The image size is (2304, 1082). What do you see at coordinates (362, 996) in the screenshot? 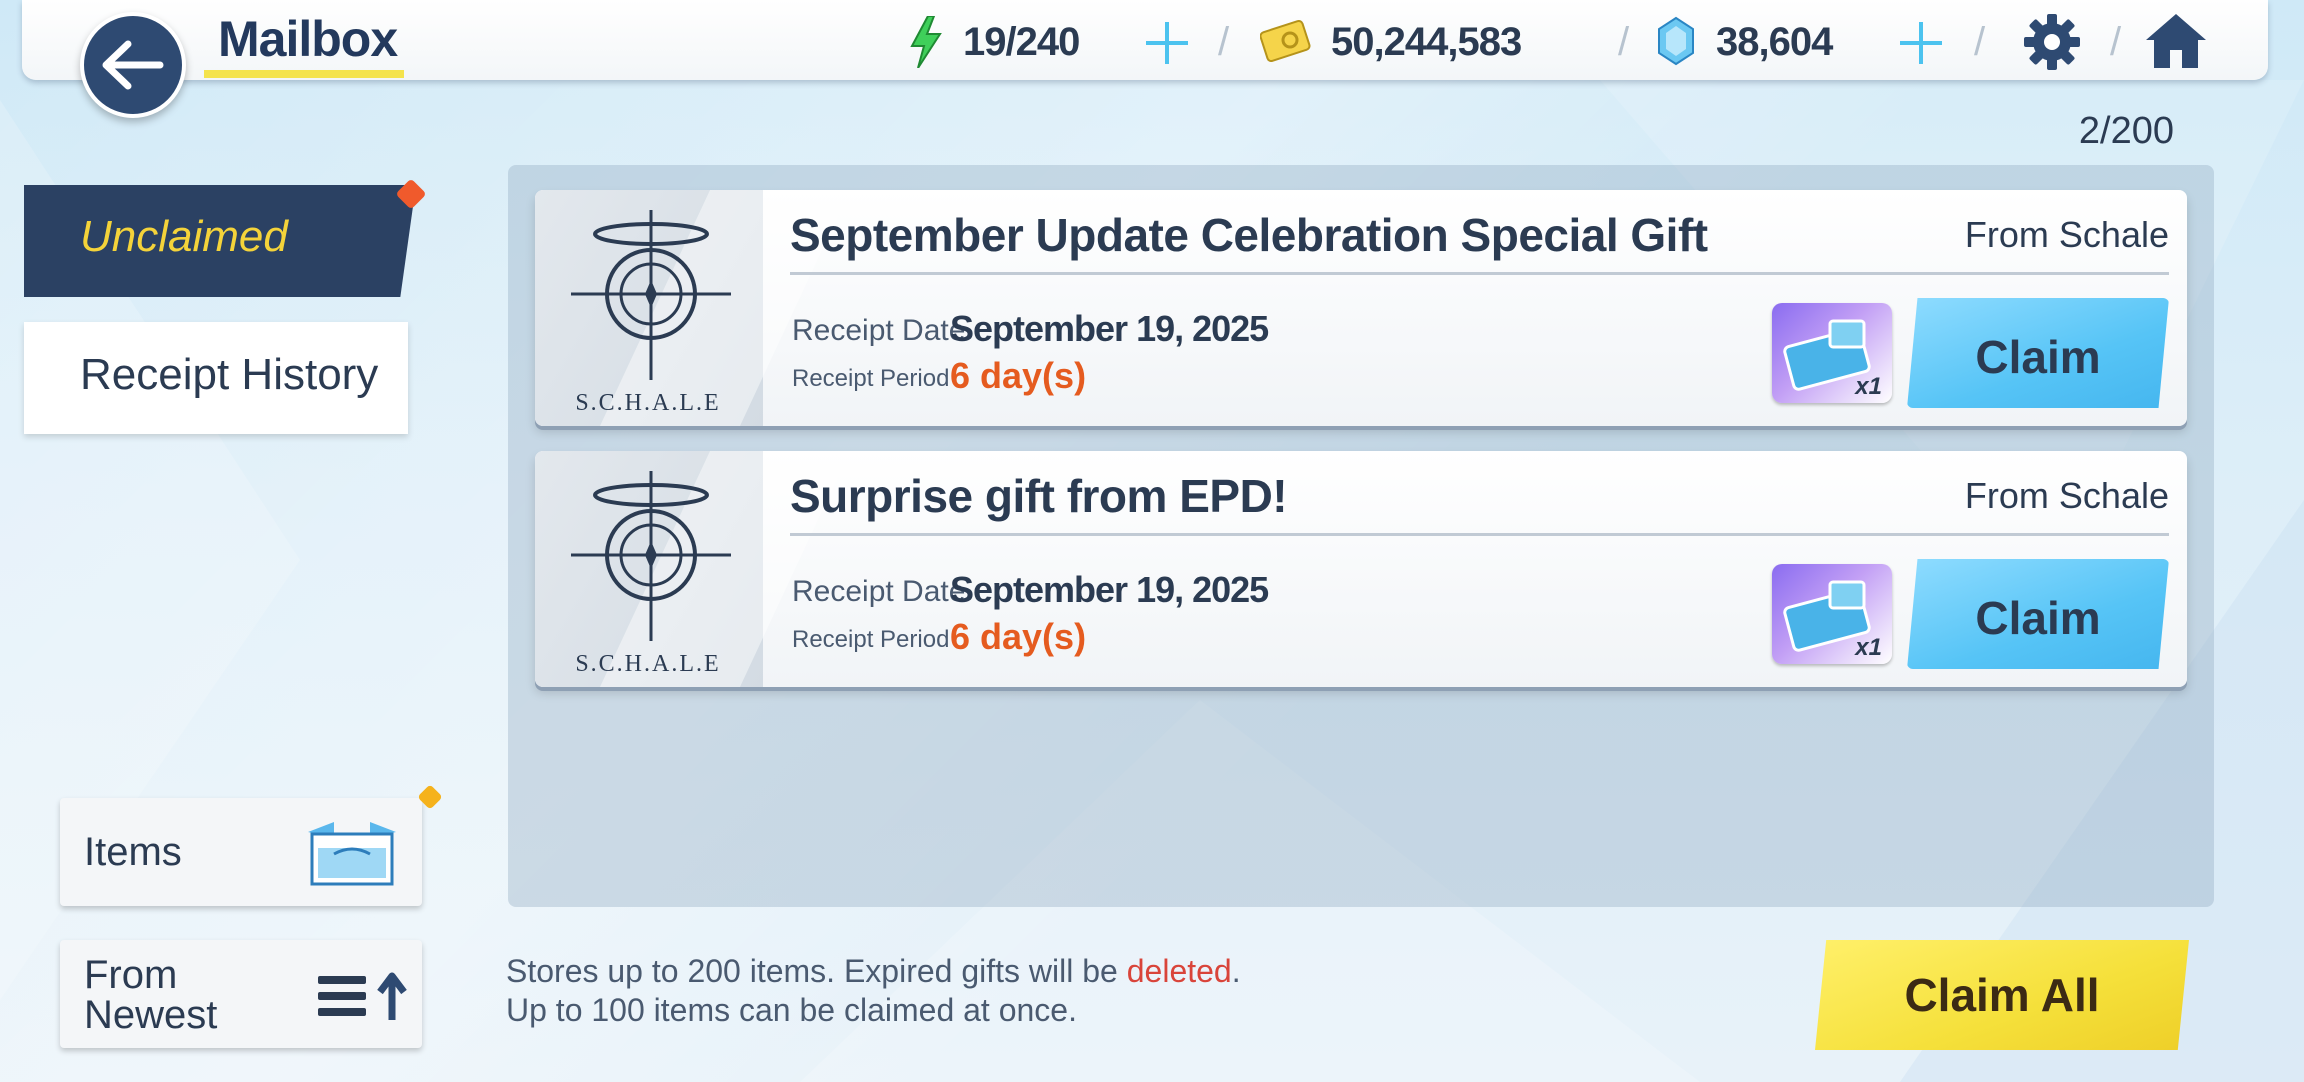
I see `sort-descending-icon` at bounding box center [362, 996].